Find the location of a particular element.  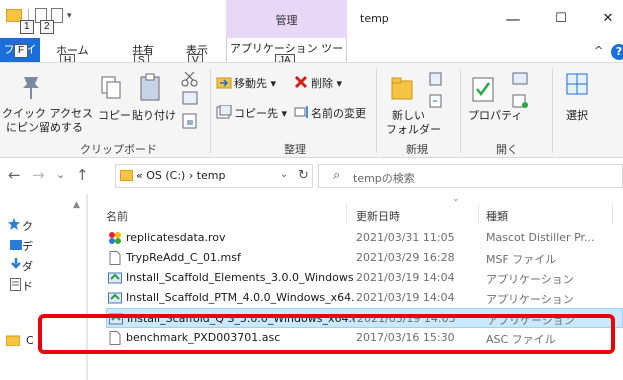

chevron-down-icon: ⌄ is located at coordinates (284, 174).